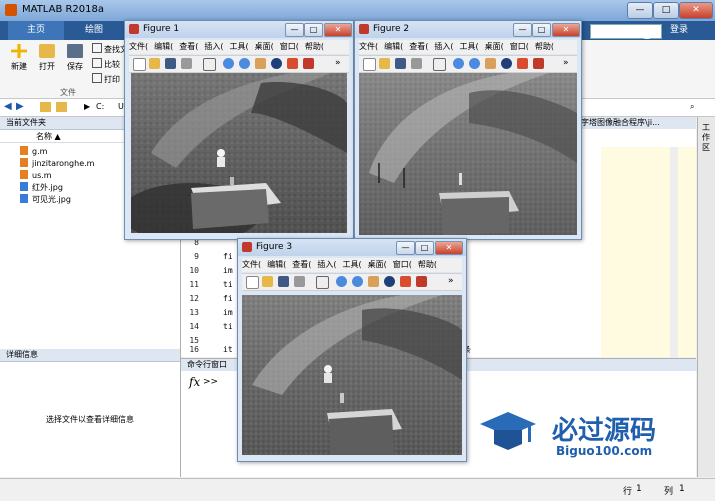 This screenshot has height=501, width=715. What do you see at coordinates (47, 57) in the screenshot?
I see `open-button: 打开` at bounding box center [47, 57].